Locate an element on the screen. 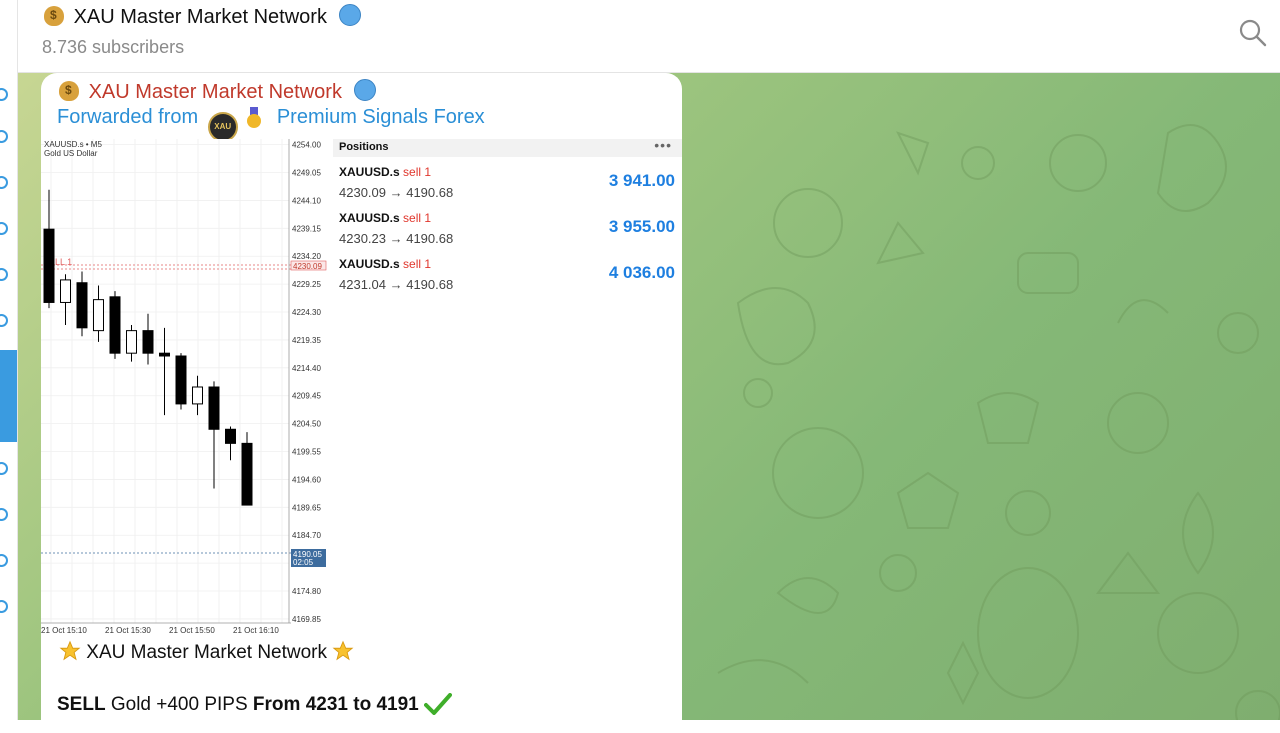  channel-title: XAU Master Market Network is located at coordinates (202, 16).